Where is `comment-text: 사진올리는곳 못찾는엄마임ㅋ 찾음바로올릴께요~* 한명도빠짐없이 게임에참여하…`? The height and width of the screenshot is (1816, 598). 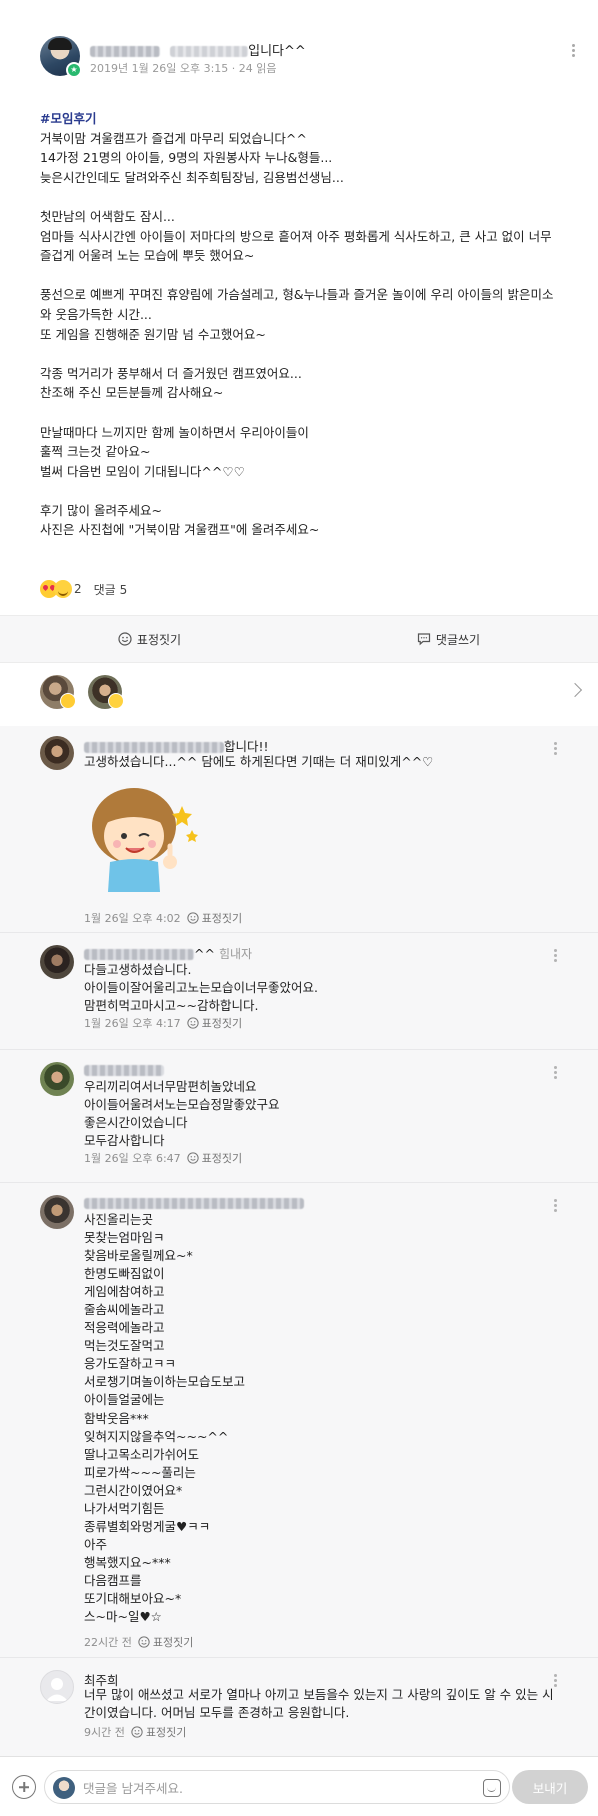
comment-text: 사진올리는곳 못찾는엄마임ㅋ 찾음바로올릴께요~* 한명도빠짐없이 게임에참여하… is located at coordinates (165, 1418).